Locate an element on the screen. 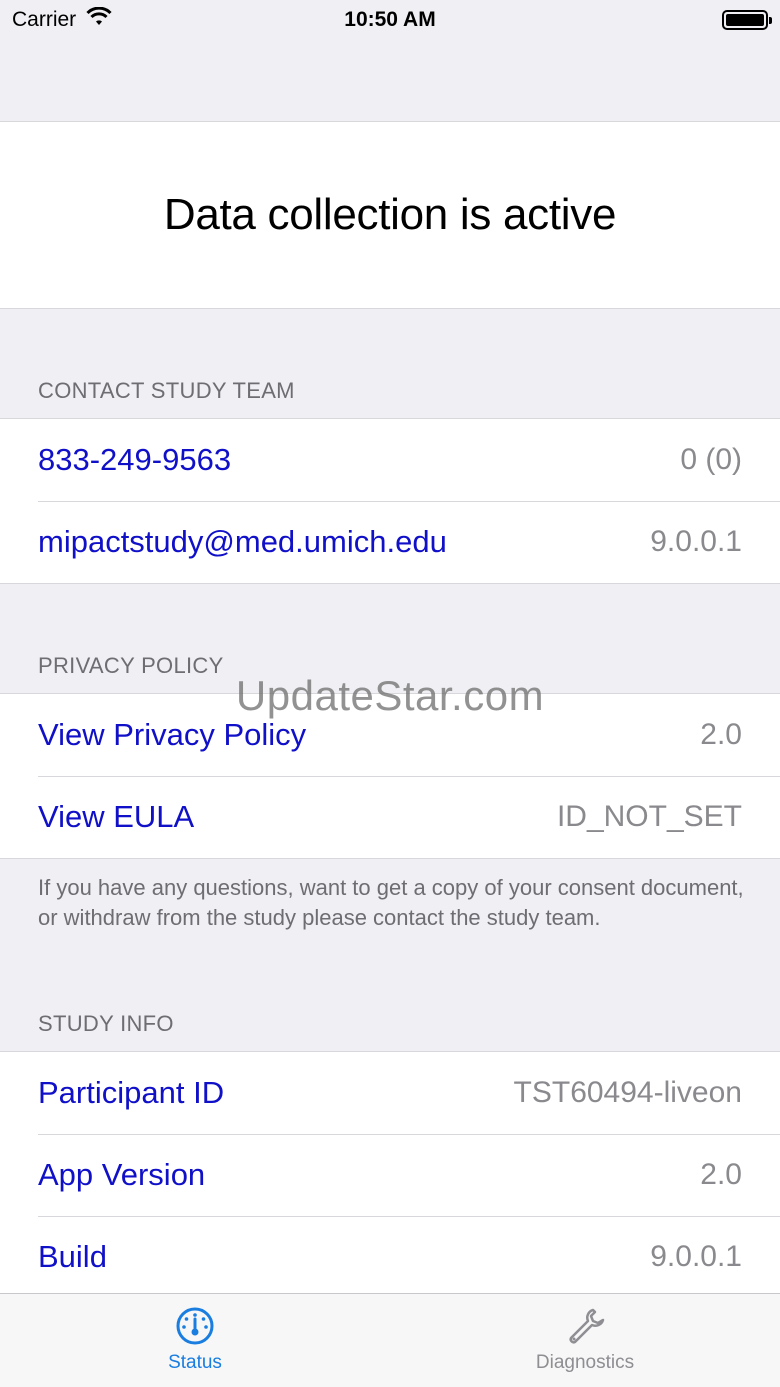 Image resolution: width=780 pixels, height=1387 pixels. section-header-privacy: PRIVACY POLICY is located at coordinates (131, 665).